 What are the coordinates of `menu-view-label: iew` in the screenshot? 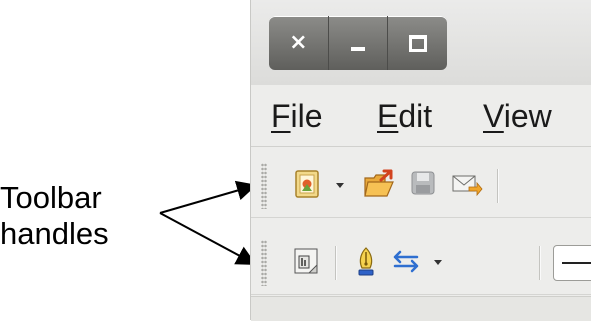 It's located at (527, 116).